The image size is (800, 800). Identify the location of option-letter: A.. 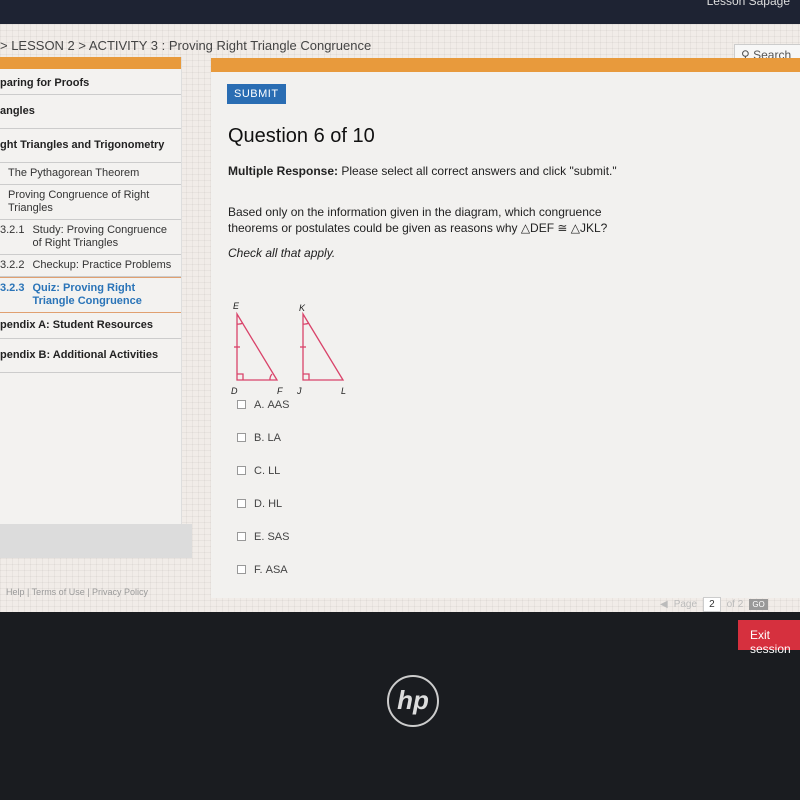
(259, 404).